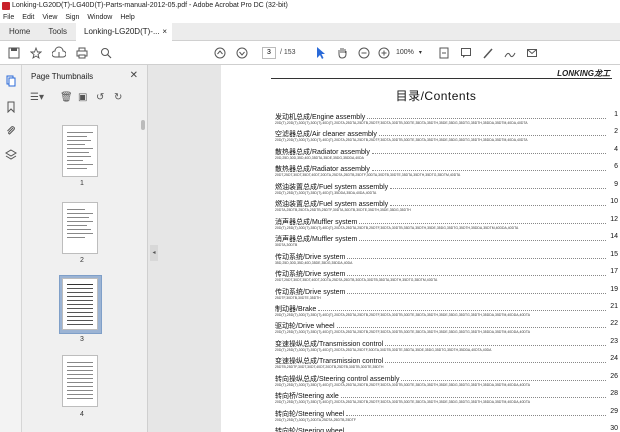 Image resolution: width=620 pixels, height=432 pixels. I want to click on envelope-icon, so click(532, 53).